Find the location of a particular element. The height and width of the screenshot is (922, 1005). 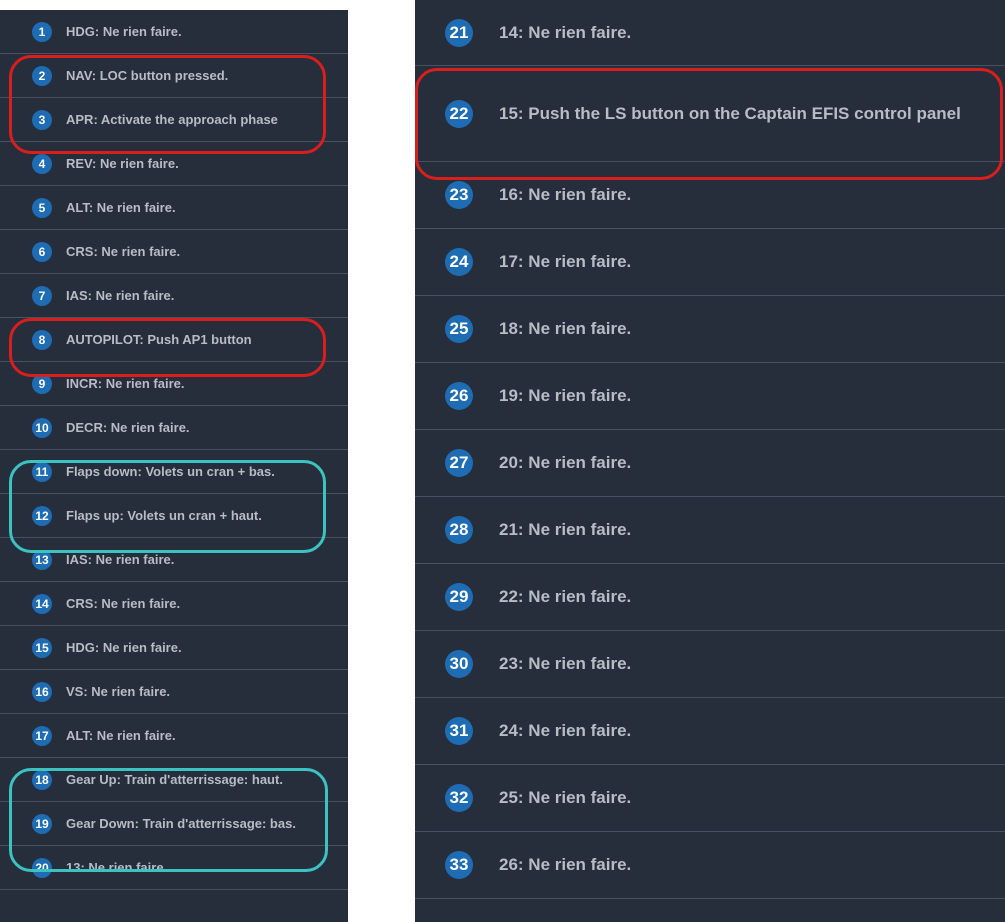

list-item: 30 23: Ne rien faire. is located at coordinates (710, 664).